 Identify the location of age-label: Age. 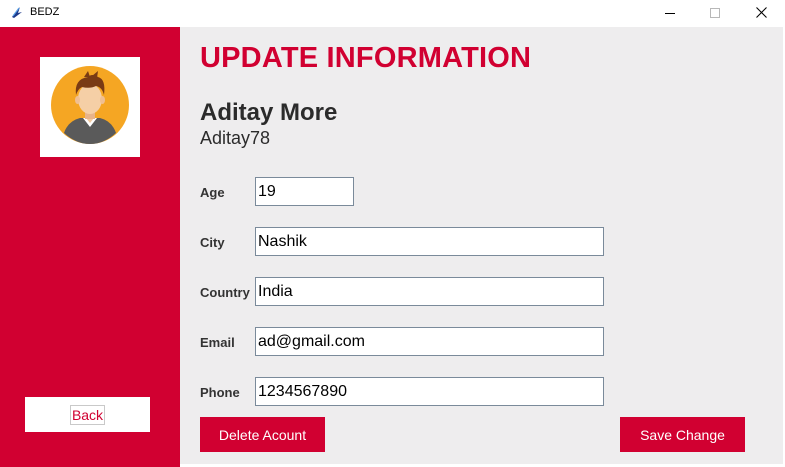
(212, 192).